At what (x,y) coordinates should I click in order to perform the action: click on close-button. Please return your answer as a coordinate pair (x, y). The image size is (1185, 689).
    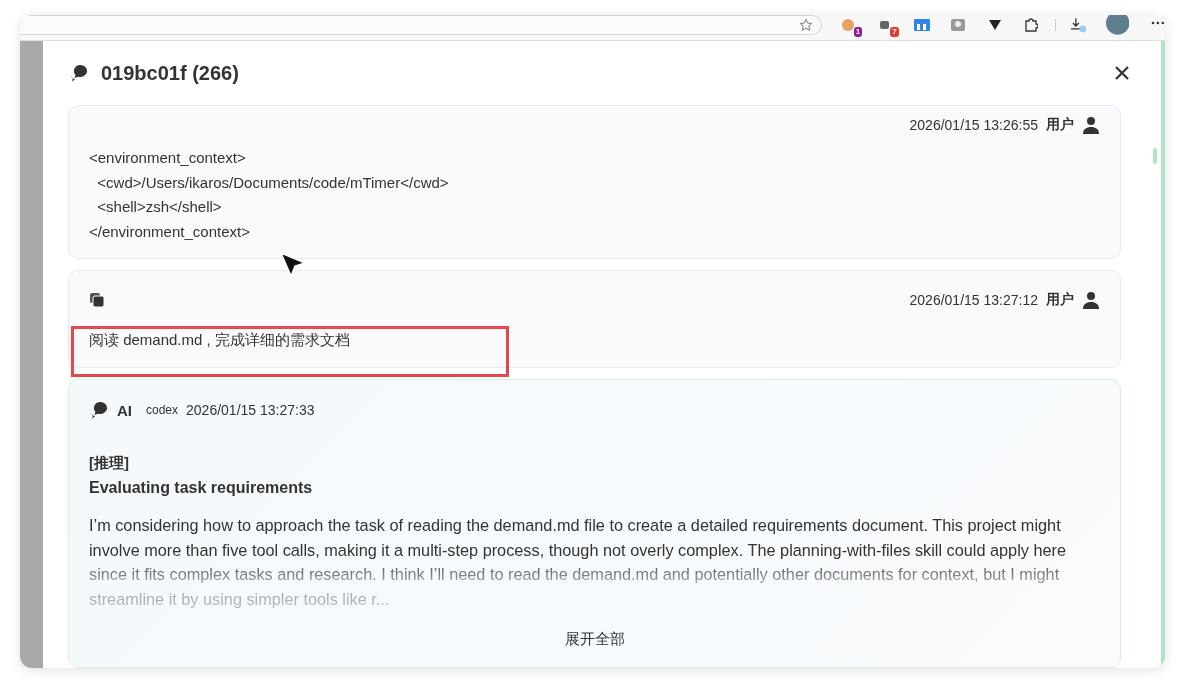
    Looking at the image, I should click on (1122, 73).